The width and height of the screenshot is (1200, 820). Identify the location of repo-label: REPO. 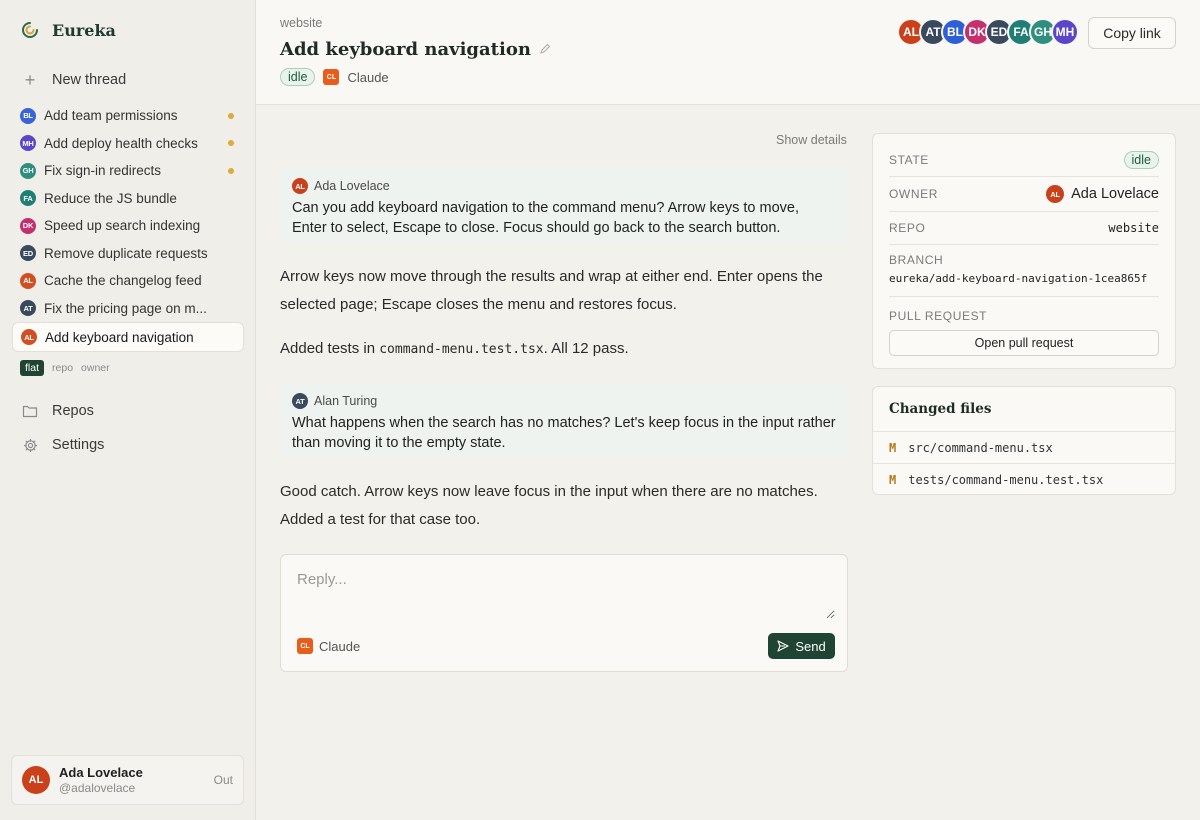
(907, 228).